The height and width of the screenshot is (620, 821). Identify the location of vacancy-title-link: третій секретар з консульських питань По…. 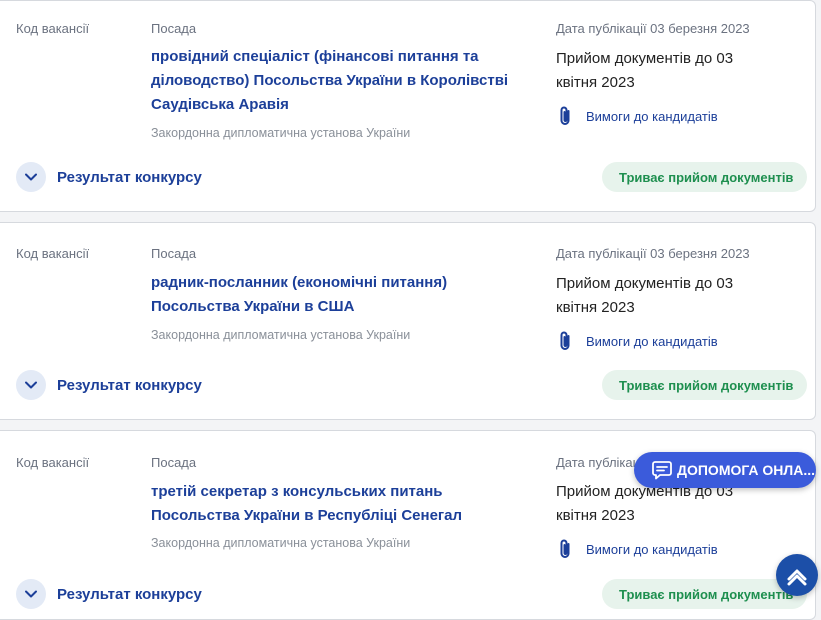
(331, 504).